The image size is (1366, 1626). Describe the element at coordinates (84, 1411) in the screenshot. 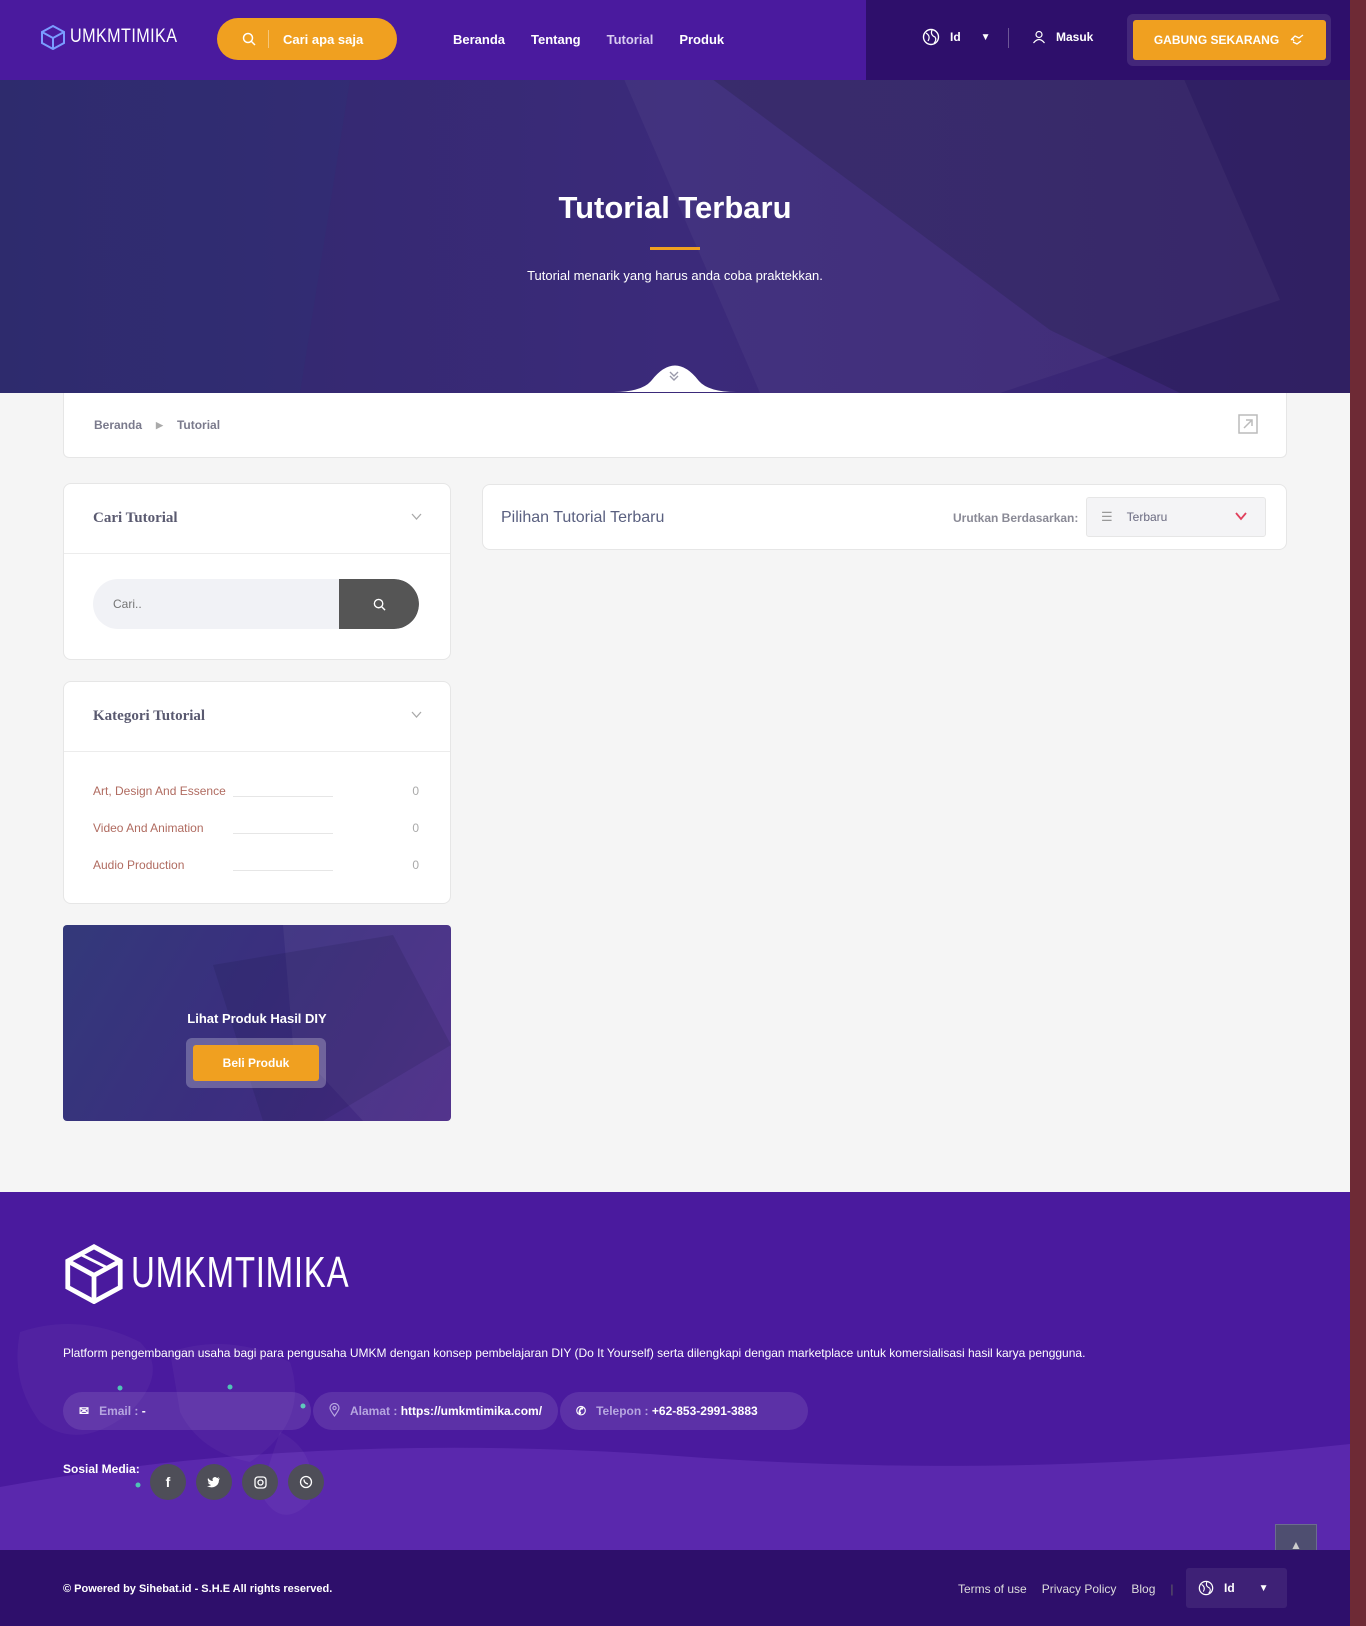

I see `envelope-icon: ✉` at that location.